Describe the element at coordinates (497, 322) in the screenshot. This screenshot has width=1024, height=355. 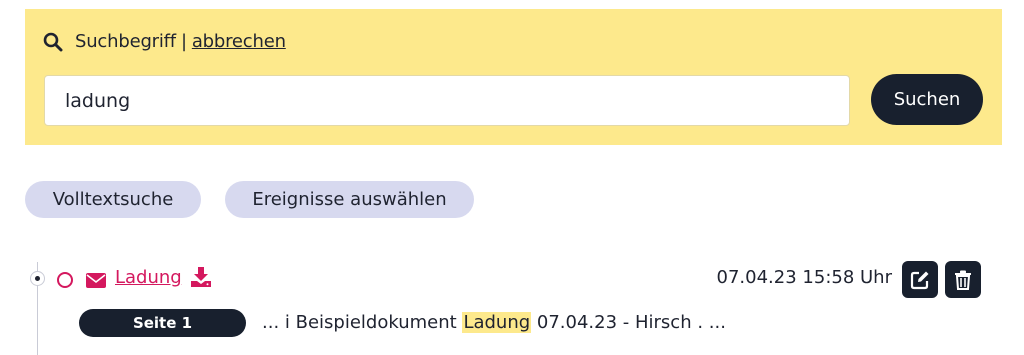
I see `snippet-highlight: Ladung` at that location.